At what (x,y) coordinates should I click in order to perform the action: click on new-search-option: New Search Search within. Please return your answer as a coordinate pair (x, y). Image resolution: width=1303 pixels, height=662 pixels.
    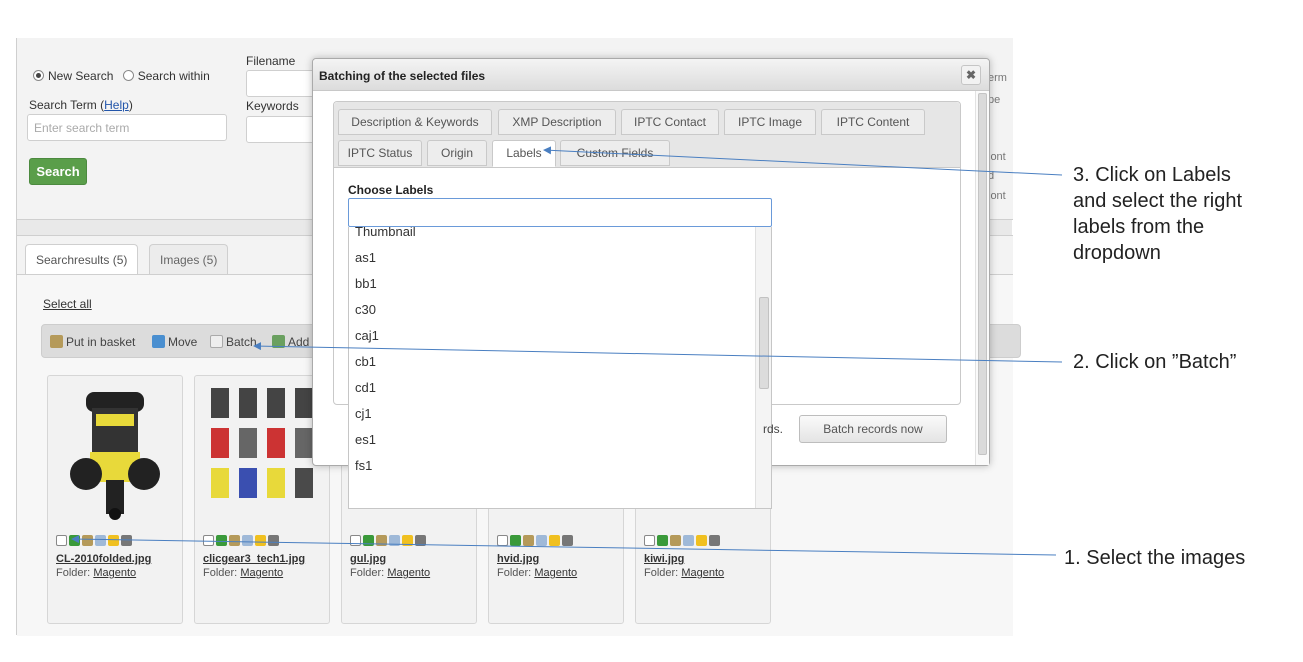
    Looking at the image, I should click on (121, 76).